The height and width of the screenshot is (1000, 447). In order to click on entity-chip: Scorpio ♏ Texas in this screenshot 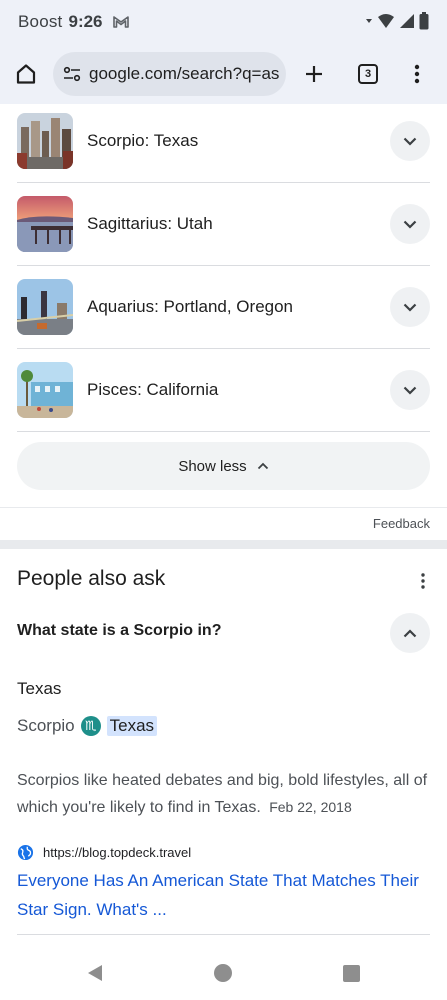, I will do `click(87, 726)`.